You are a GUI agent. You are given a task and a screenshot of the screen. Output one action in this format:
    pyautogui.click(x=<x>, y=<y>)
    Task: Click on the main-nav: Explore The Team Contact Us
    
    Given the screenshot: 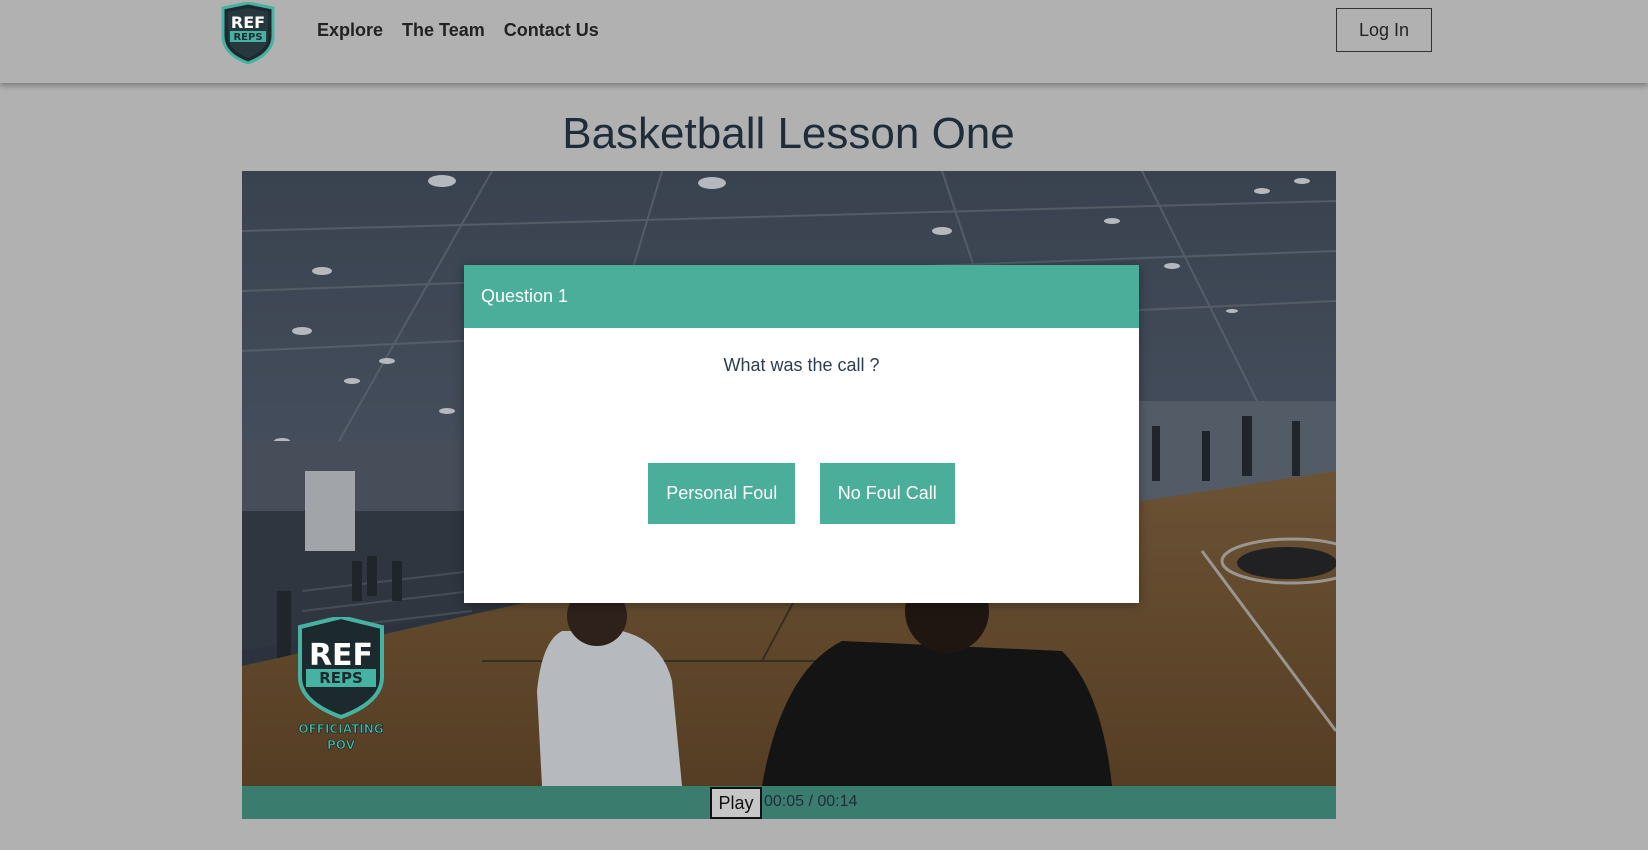 What is the action you would take?
    pyautogui.click(x=458, y=30)
    